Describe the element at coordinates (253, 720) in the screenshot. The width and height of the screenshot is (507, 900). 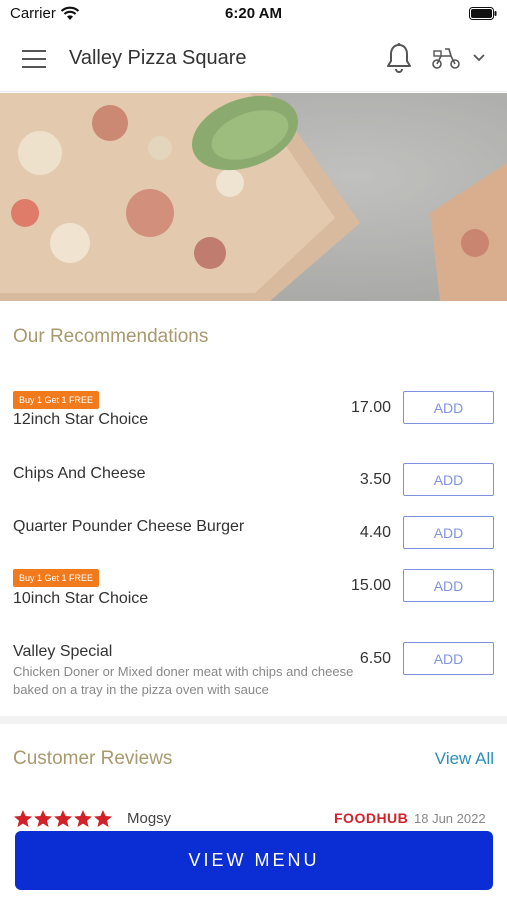
I see `section-divider` at that location.